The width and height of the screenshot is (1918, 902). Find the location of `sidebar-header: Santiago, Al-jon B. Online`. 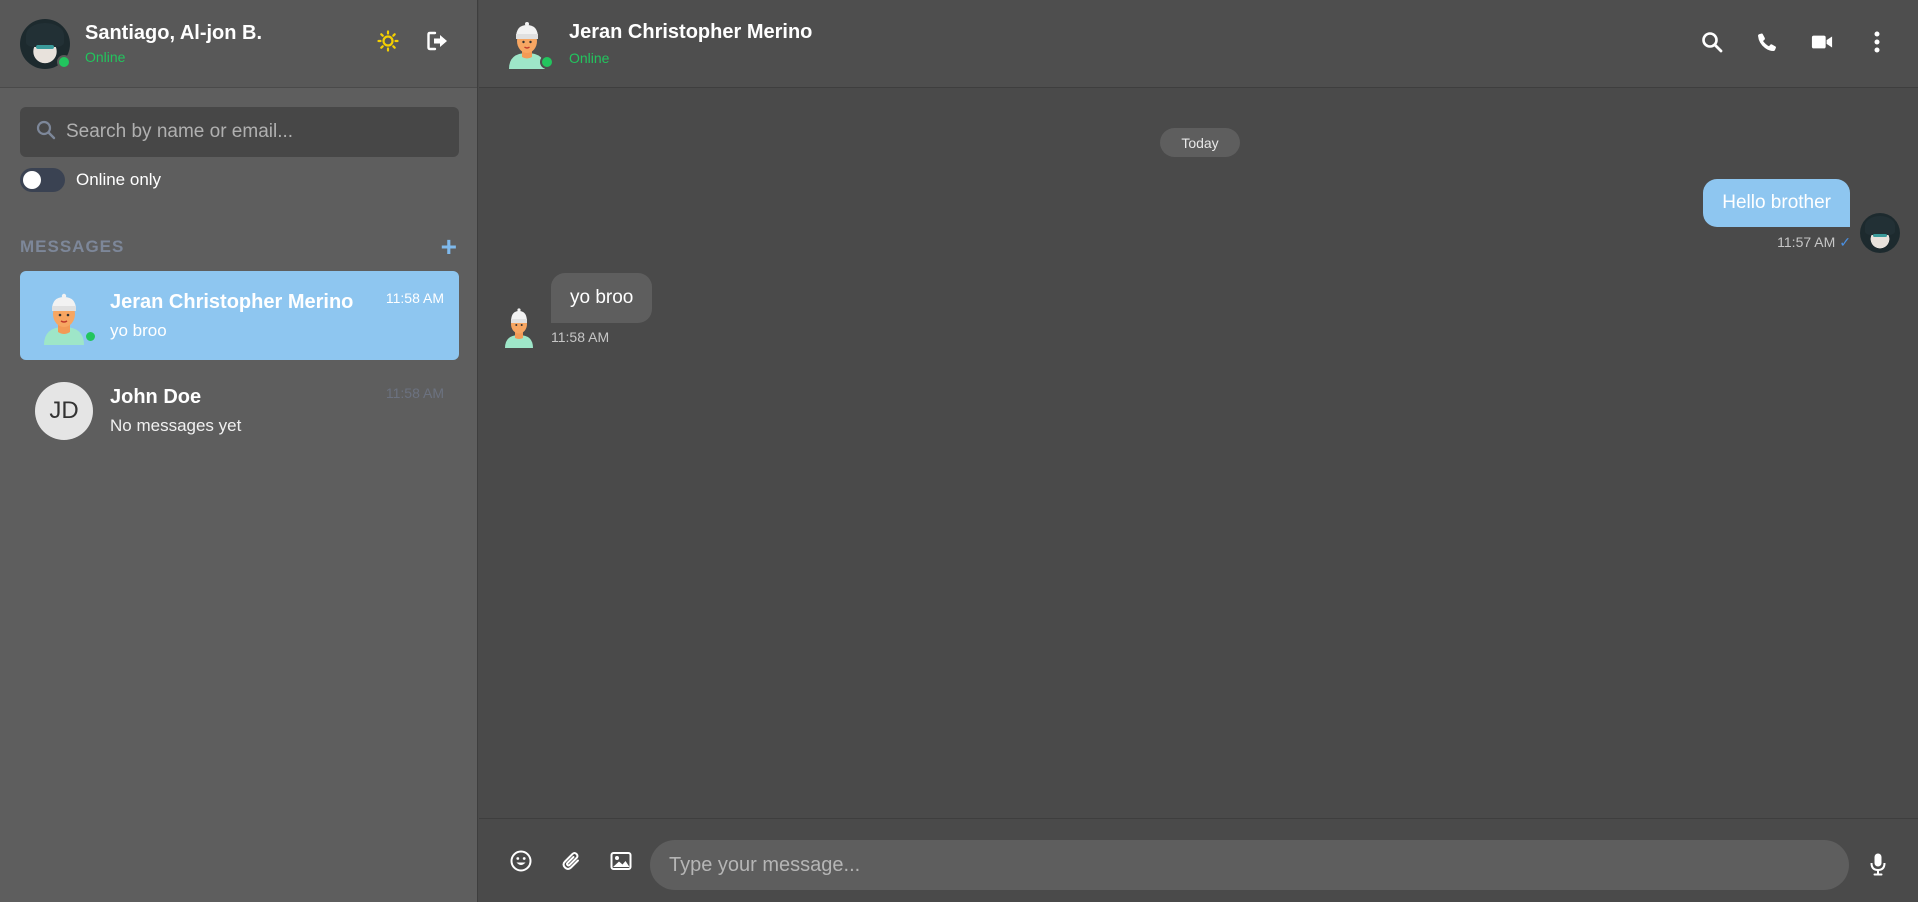

sidebar-header: Santiago, Al-jon B. Online is located at coordinates (238, 44).